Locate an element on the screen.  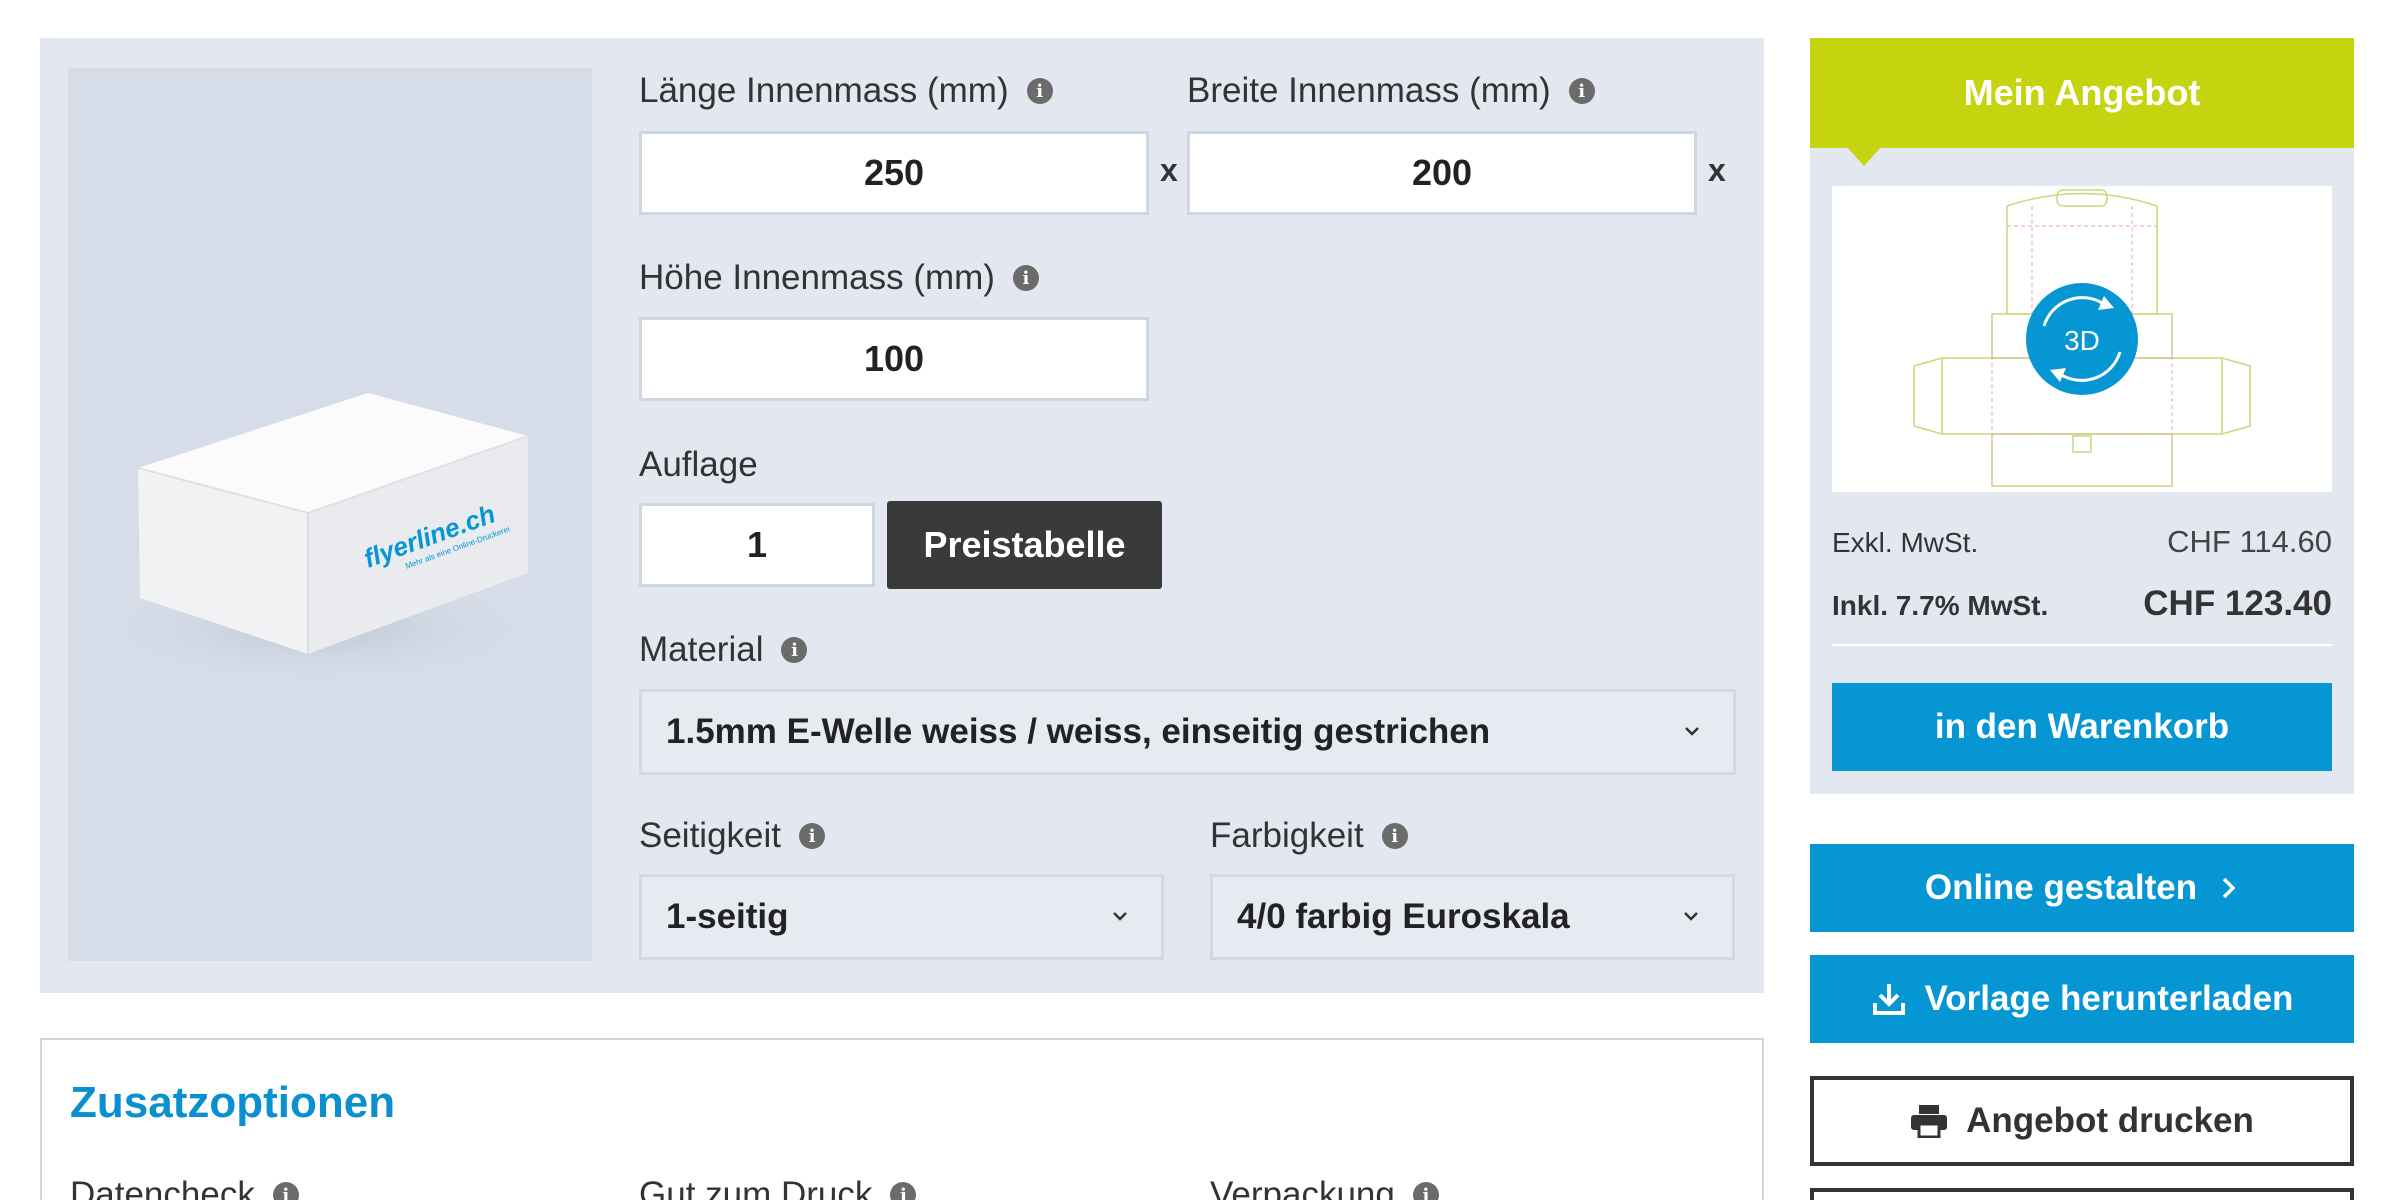
material-label-text: Material is located at coordinates (701, 649).